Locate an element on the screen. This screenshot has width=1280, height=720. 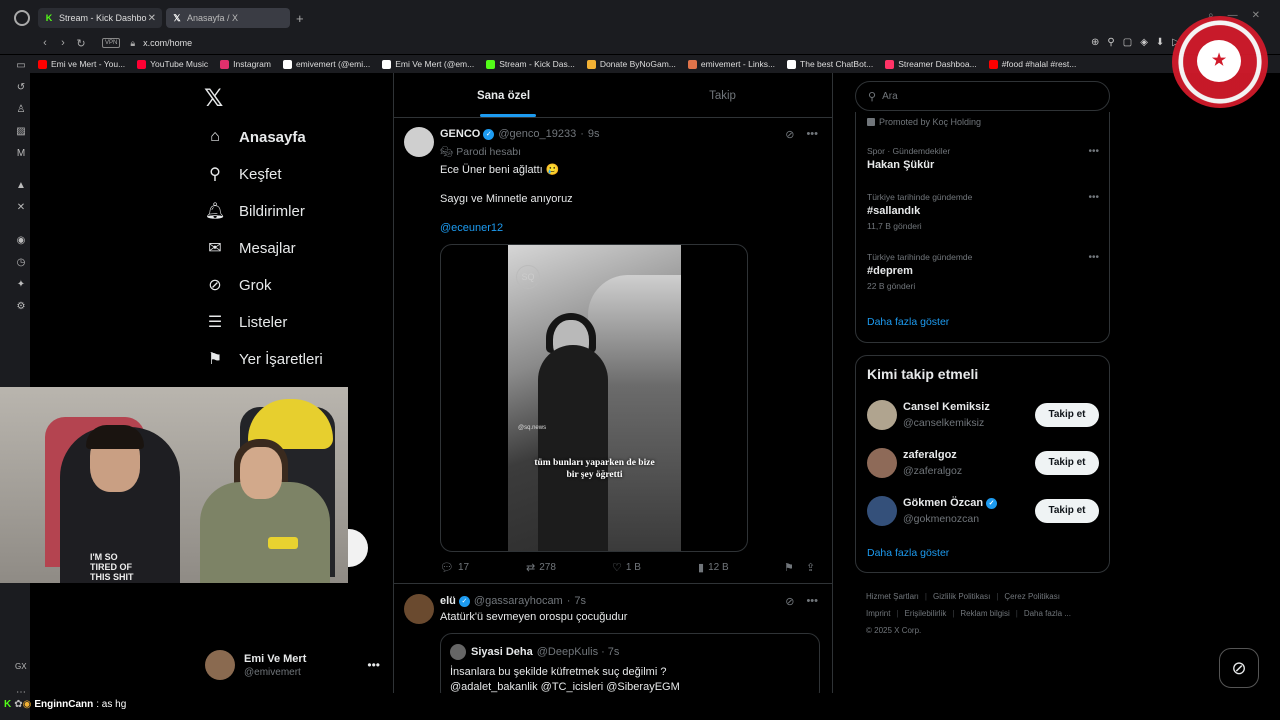
follow-suggestion: Cansel Kemiksiz @canselkemiksiz Takip et is located at coordinates (983, 415).